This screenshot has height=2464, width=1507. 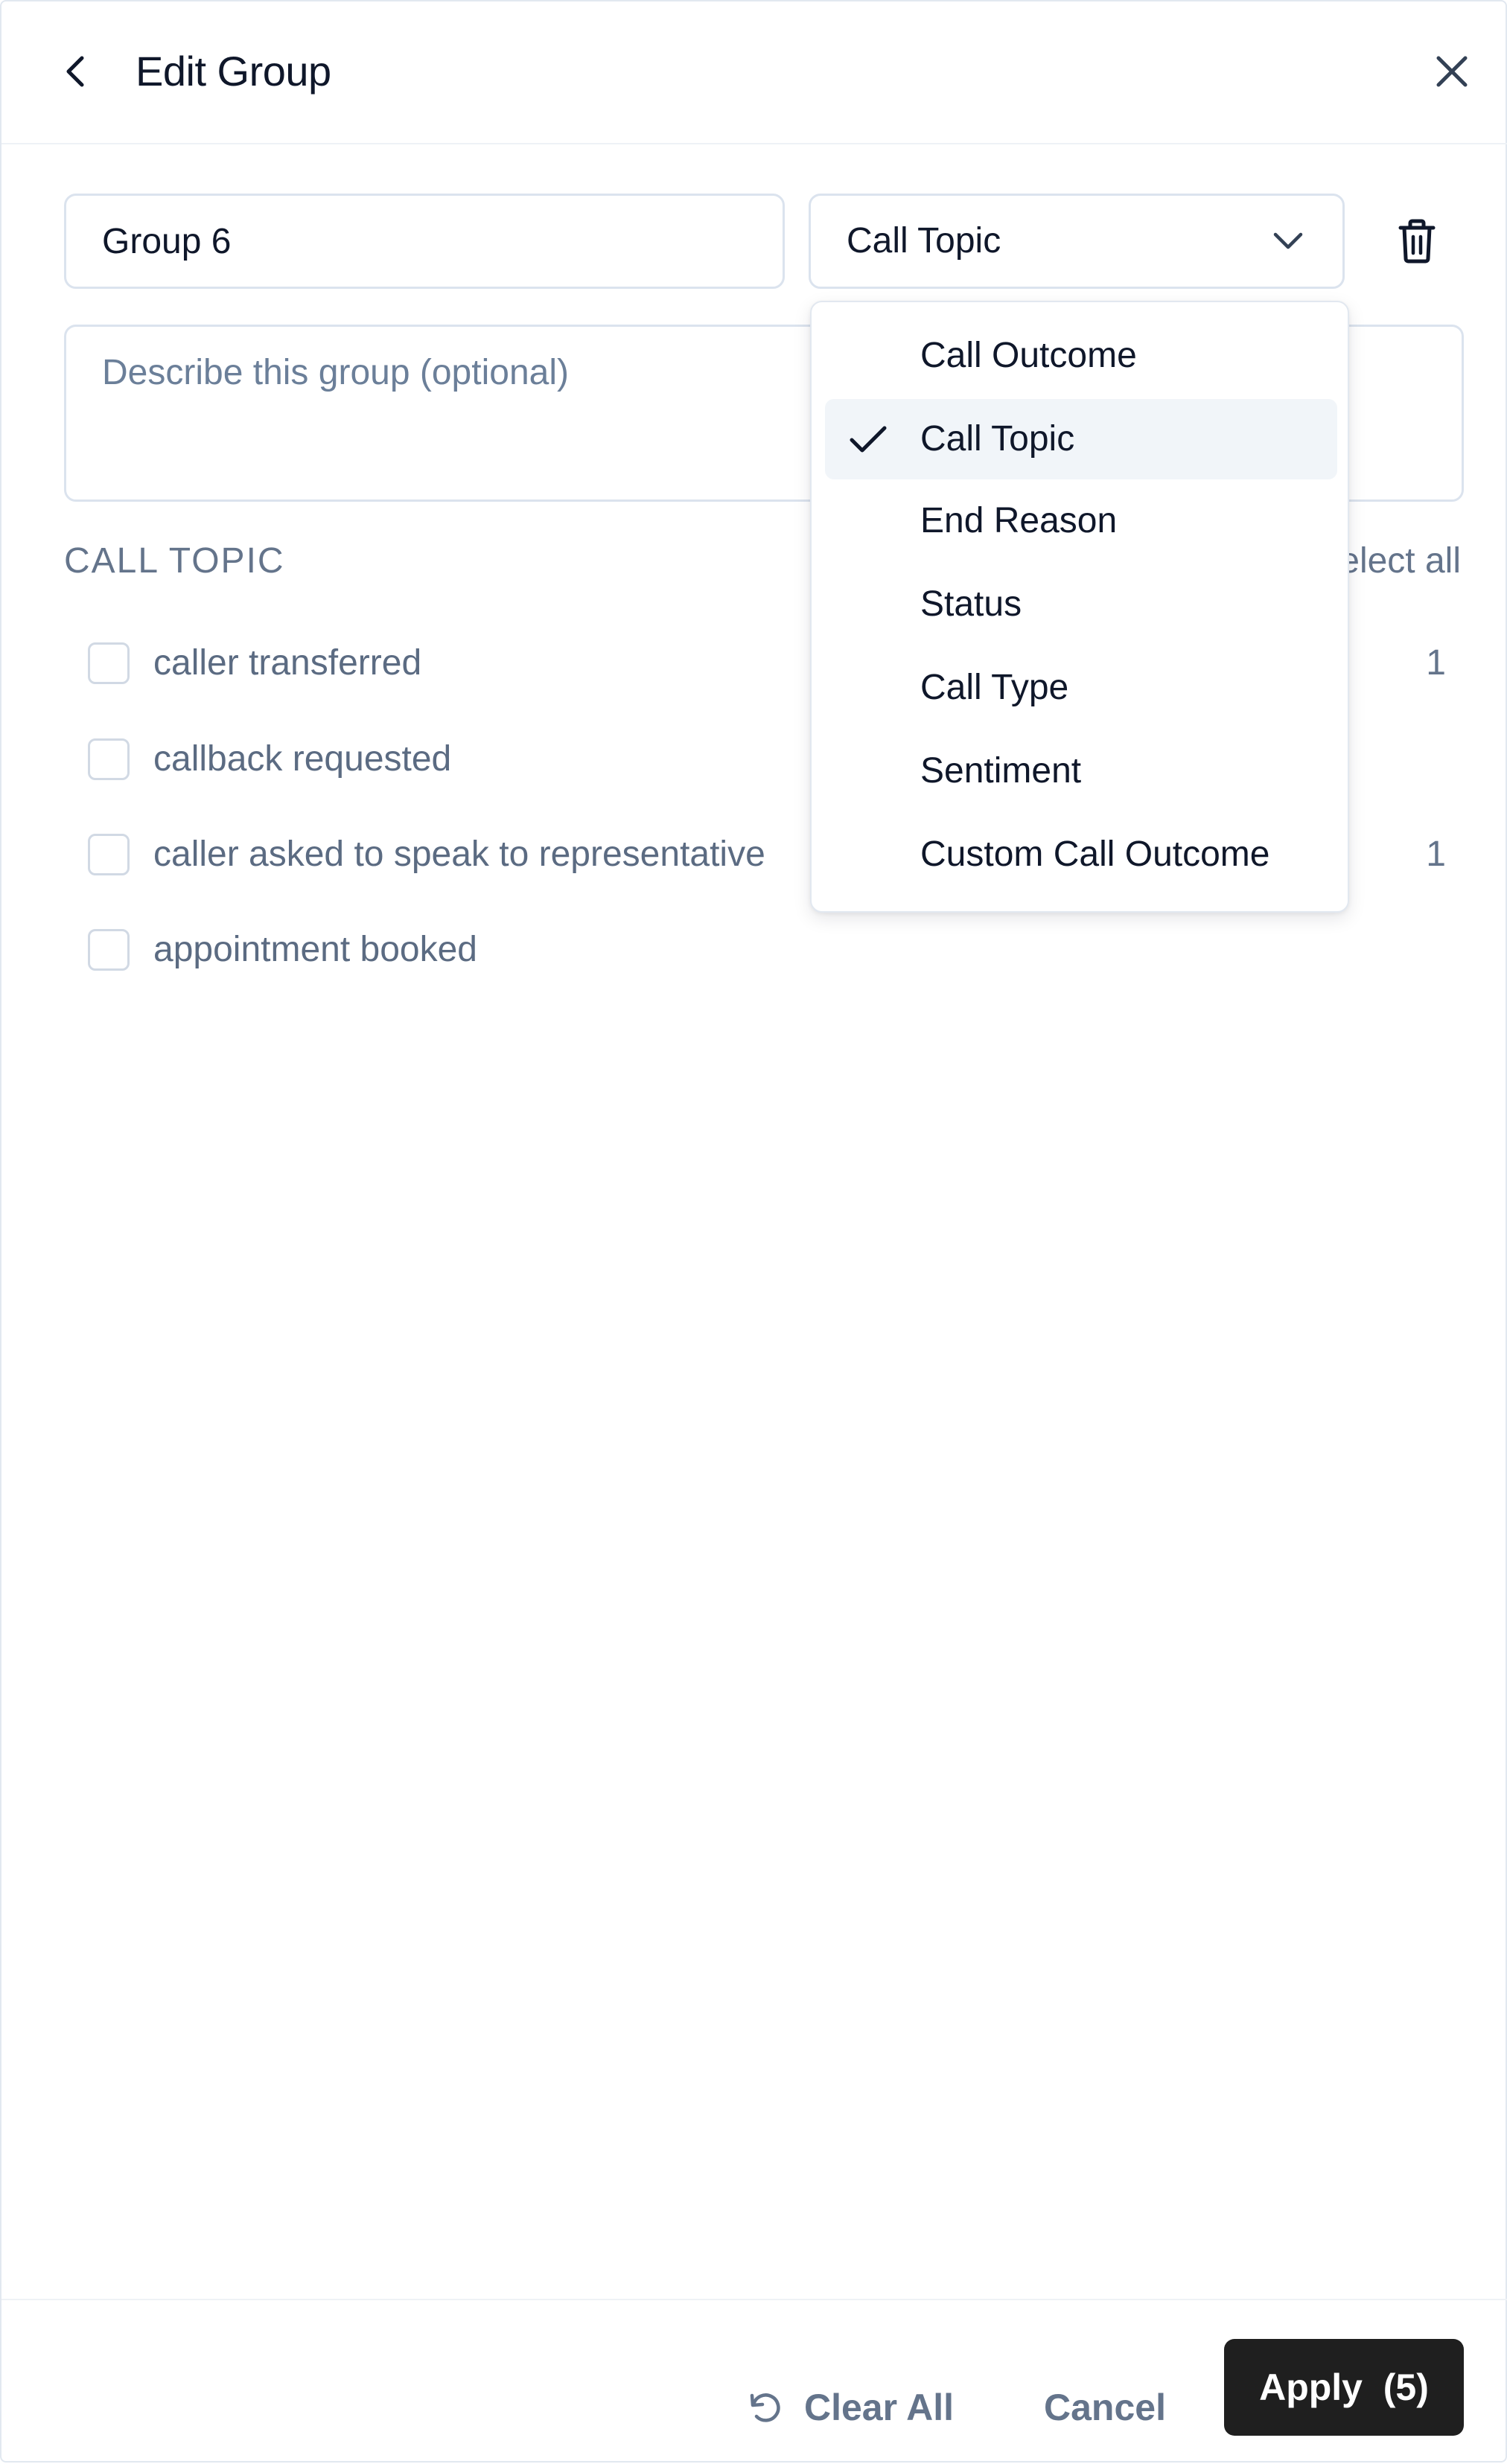 What do you see at coordinates (1081, 605) in the screenshot?
I see `menu-item-status: Status` at bounding box center [1081, 605].